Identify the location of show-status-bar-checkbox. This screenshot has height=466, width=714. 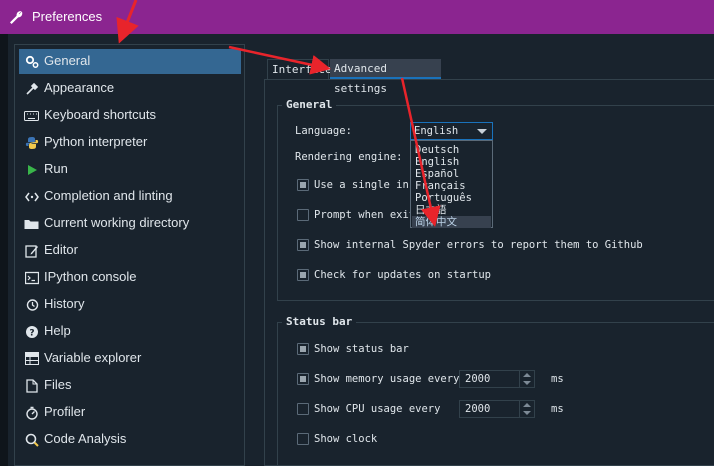
(303, 349).